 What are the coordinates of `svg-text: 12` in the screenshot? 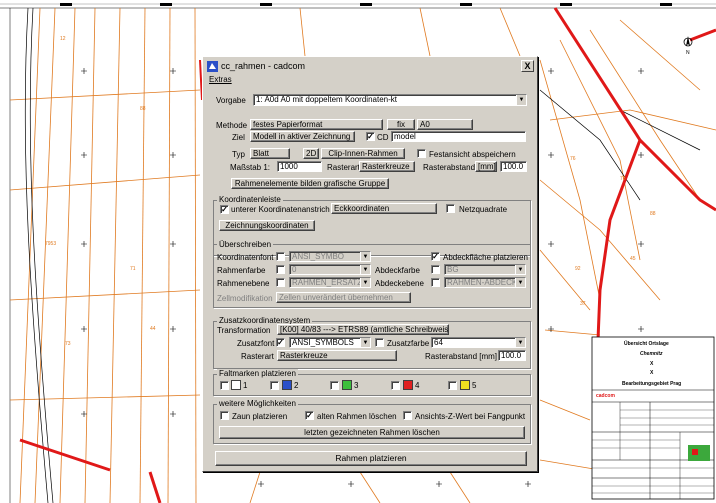 It's located at (63, 39).